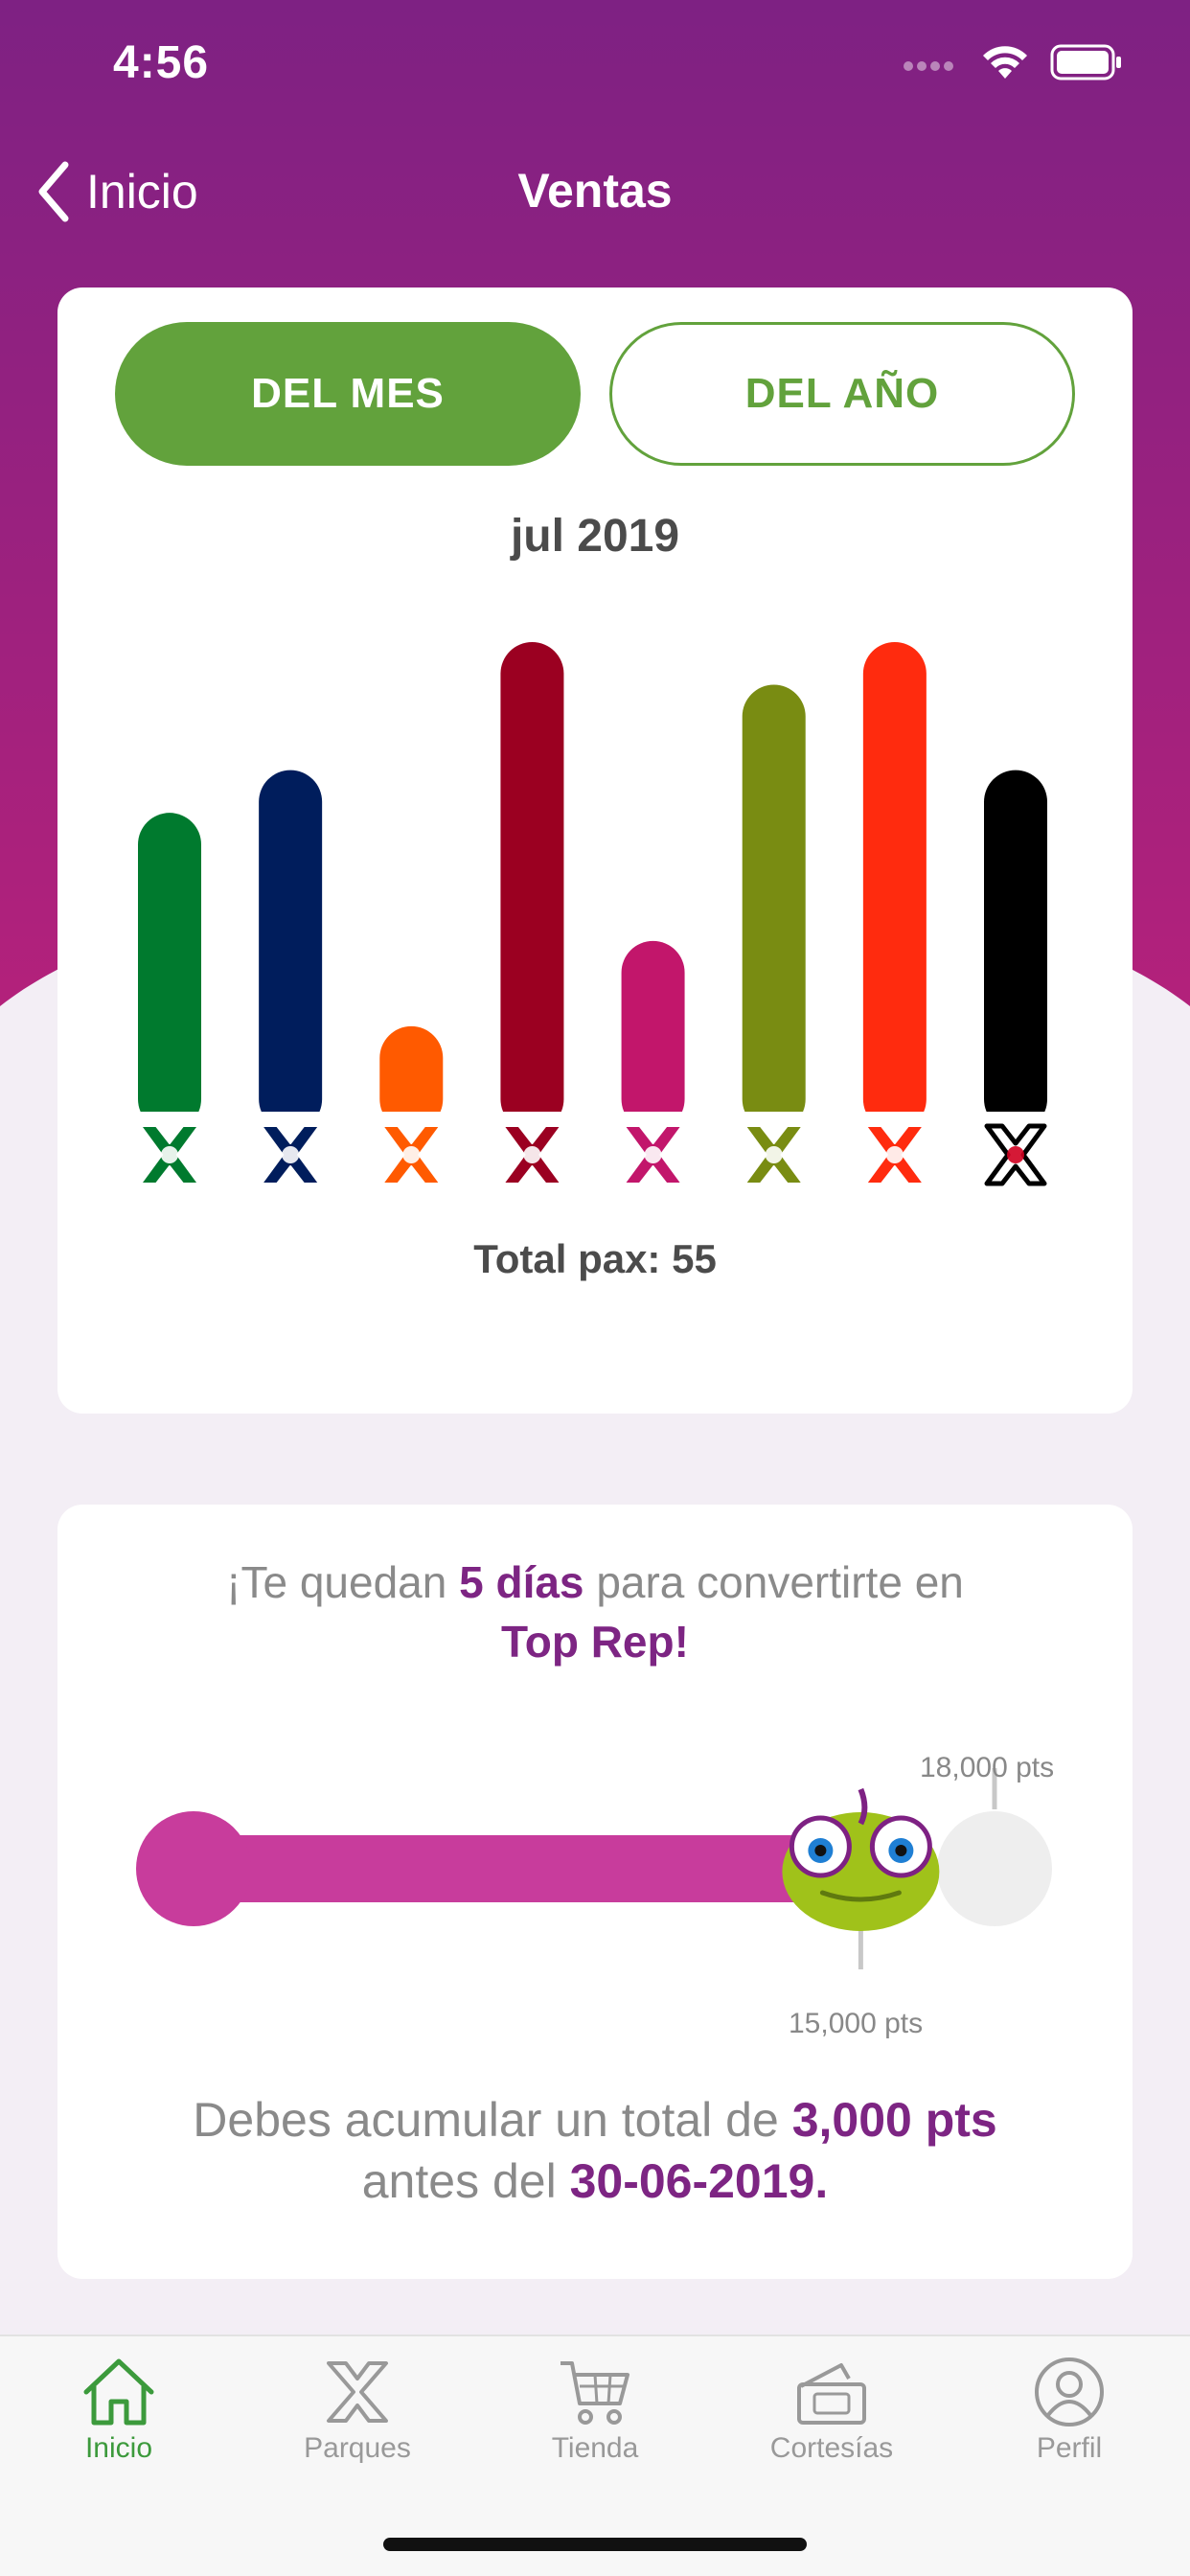 This screenshot has height=2576, width=1190. I want to click on tab-label: Cortesías, so click(832, 2448).